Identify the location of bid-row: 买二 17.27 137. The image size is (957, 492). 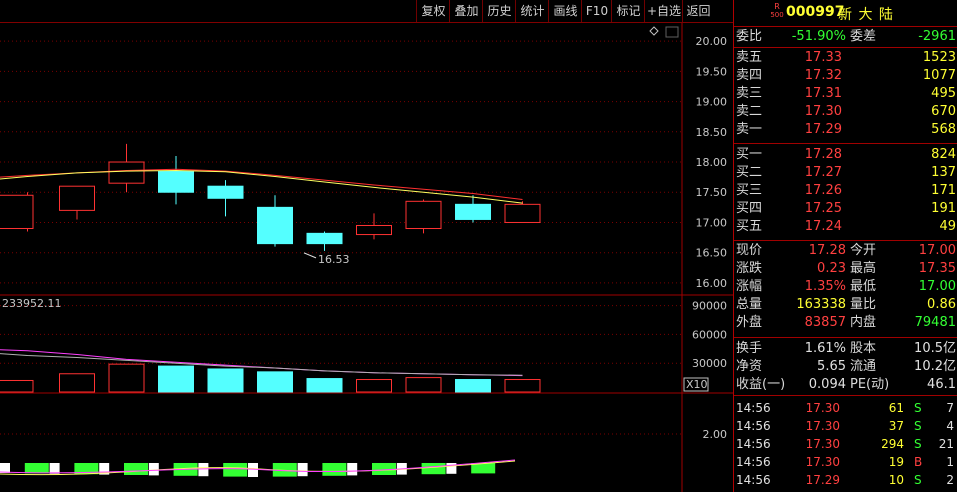
(845, 173).